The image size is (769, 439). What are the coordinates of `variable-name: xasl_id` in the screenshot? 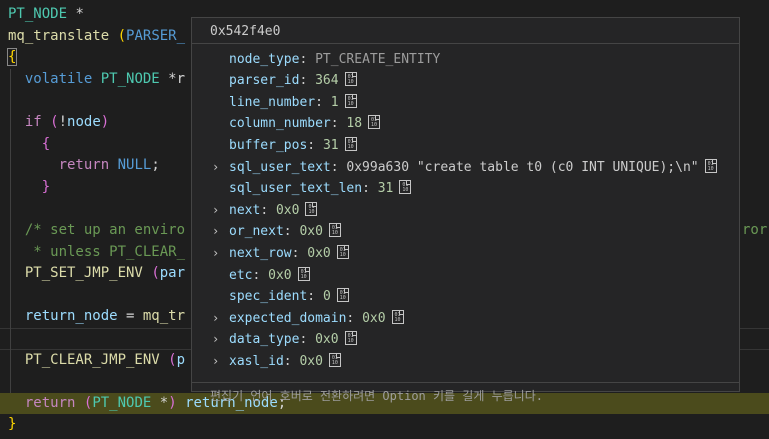 It's located at (256, 361).